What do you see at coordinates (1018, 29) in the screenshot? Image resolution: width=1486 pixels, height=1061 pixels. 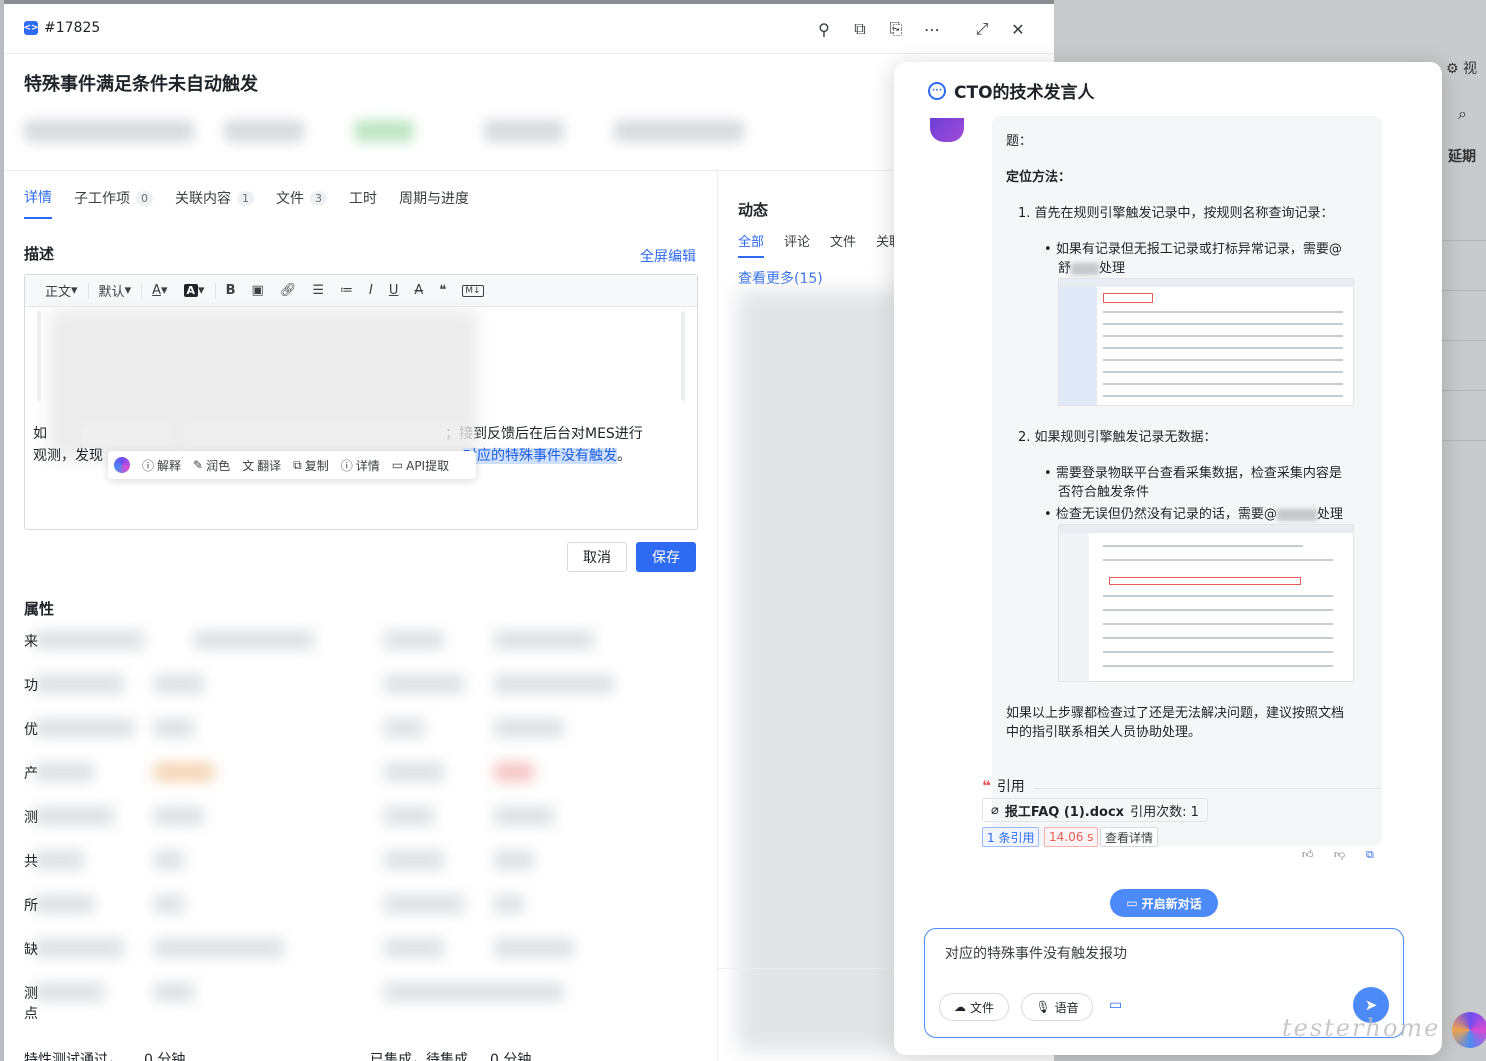 I see `close-icon: ✕` at bounding box center [1018, 29].